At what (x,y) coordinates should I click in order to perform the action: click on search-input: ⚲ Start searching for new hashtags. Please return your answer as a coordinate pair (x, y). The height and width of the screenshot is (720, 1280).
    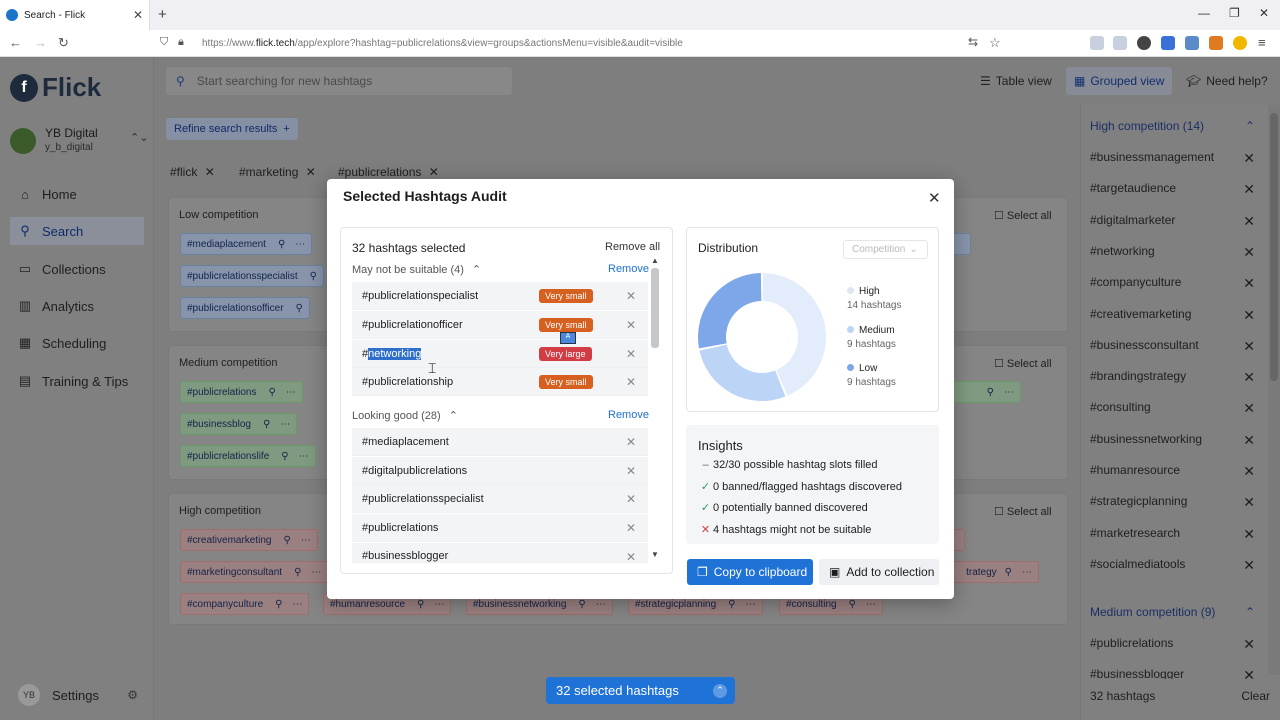
    Looking at the image, I should click on (339, 81).